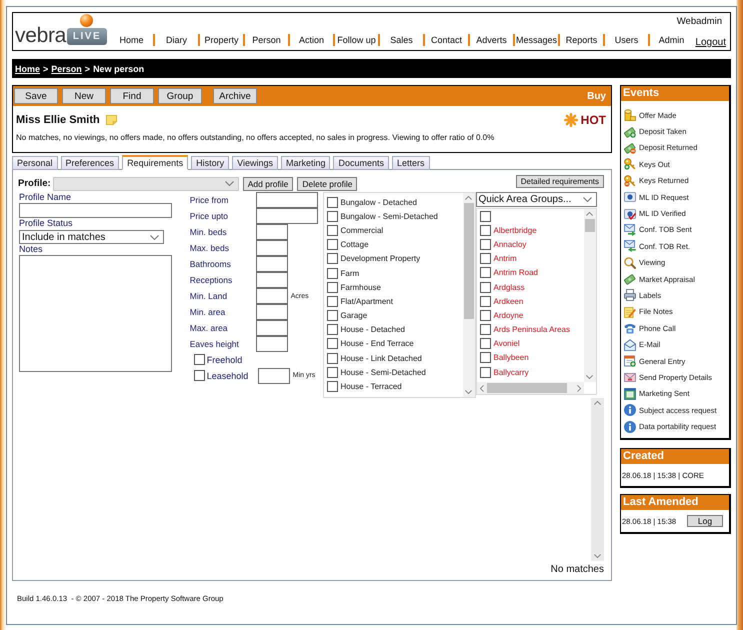 This screenshot has height=630, width=743. Describe the element at coordinates (229, 183) in the screenshot. I see `chevron-down-icon` at that location.